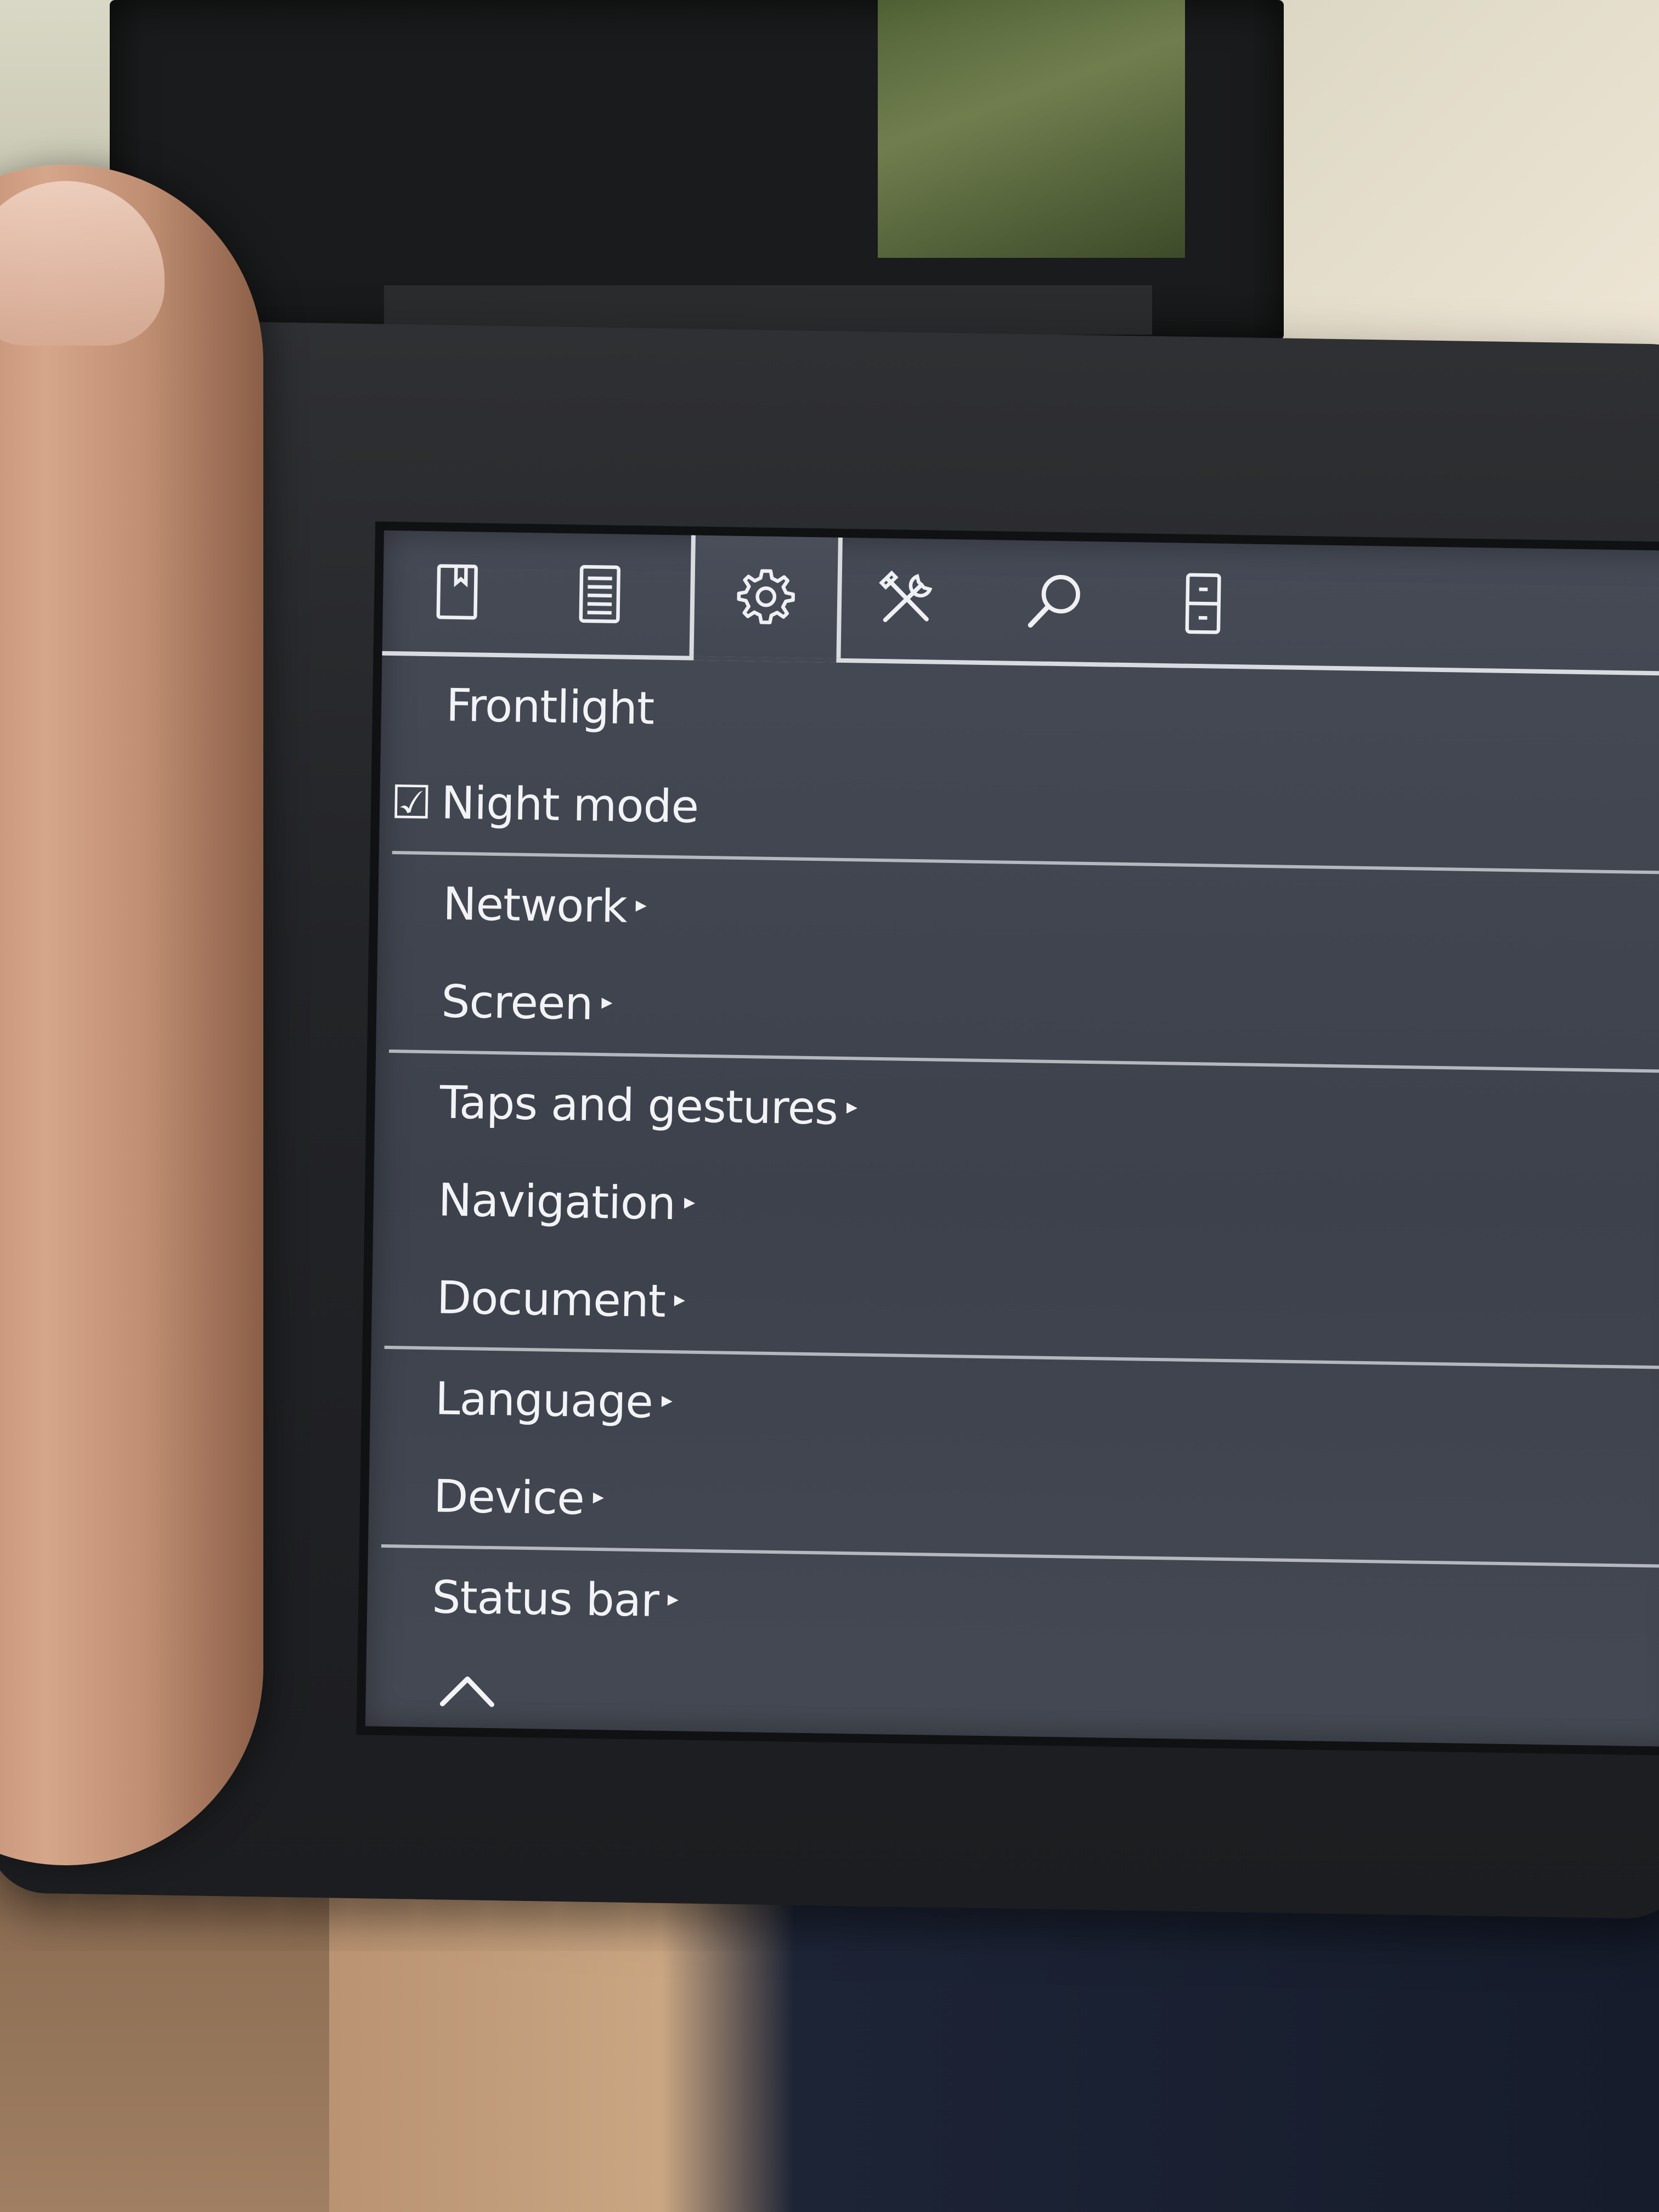 This screenshot has width=1659, height=2212. Describe the element at coordinates (466, 1692) in the screenshot. I see `chevron-up-icon` at that location.